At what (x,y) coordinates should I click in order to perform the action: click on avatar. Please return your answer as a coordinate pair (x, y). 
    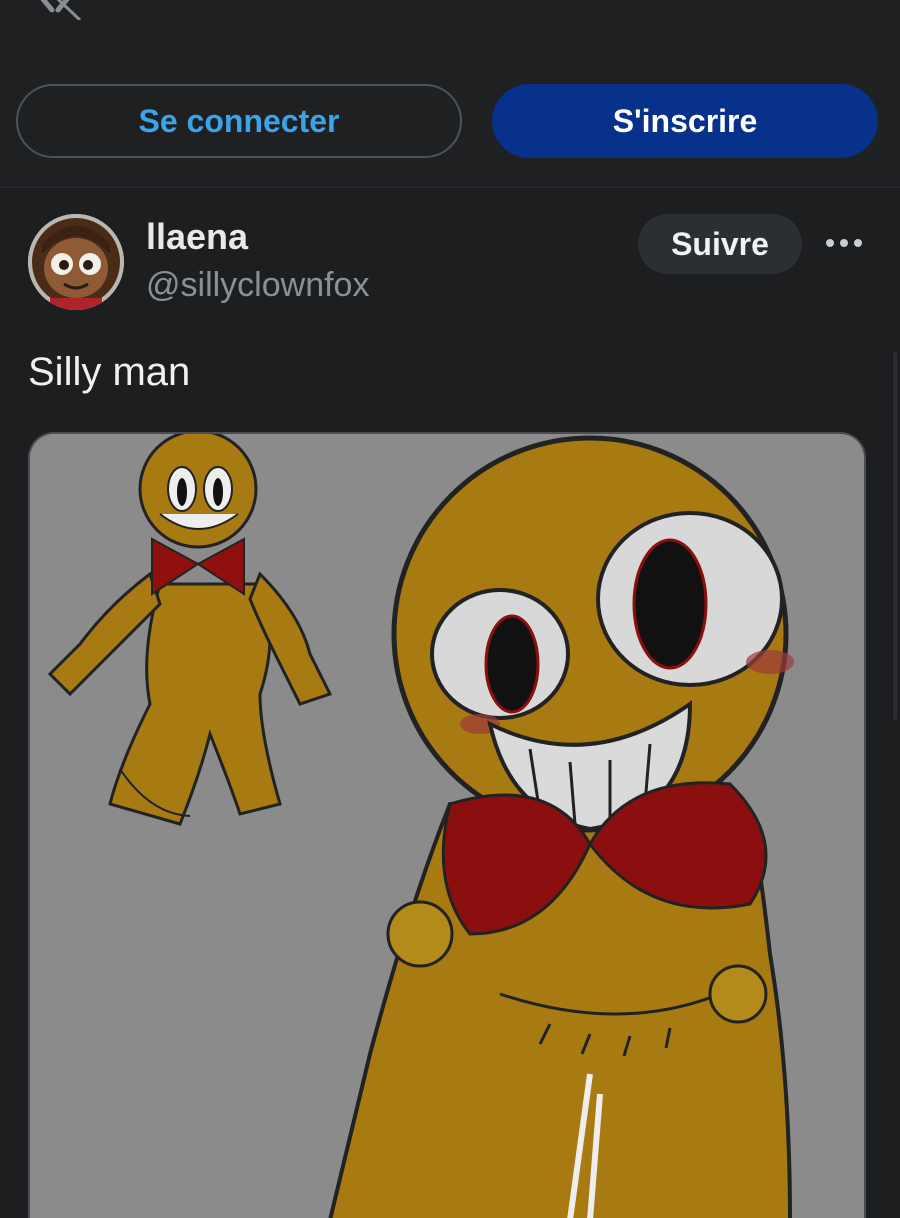
    Looking at the image, I should click on (76, 262).